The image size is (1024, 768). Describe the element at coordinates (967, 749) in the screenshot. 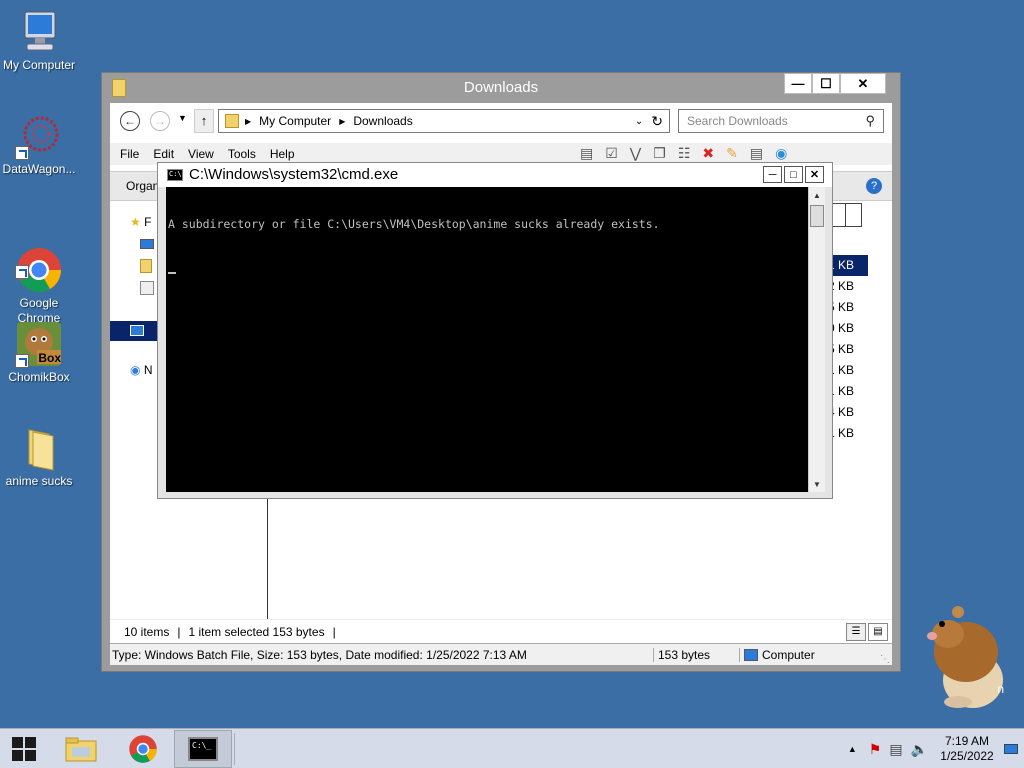

I see `clock: 7:19 AM 1/25/2022` at that location.